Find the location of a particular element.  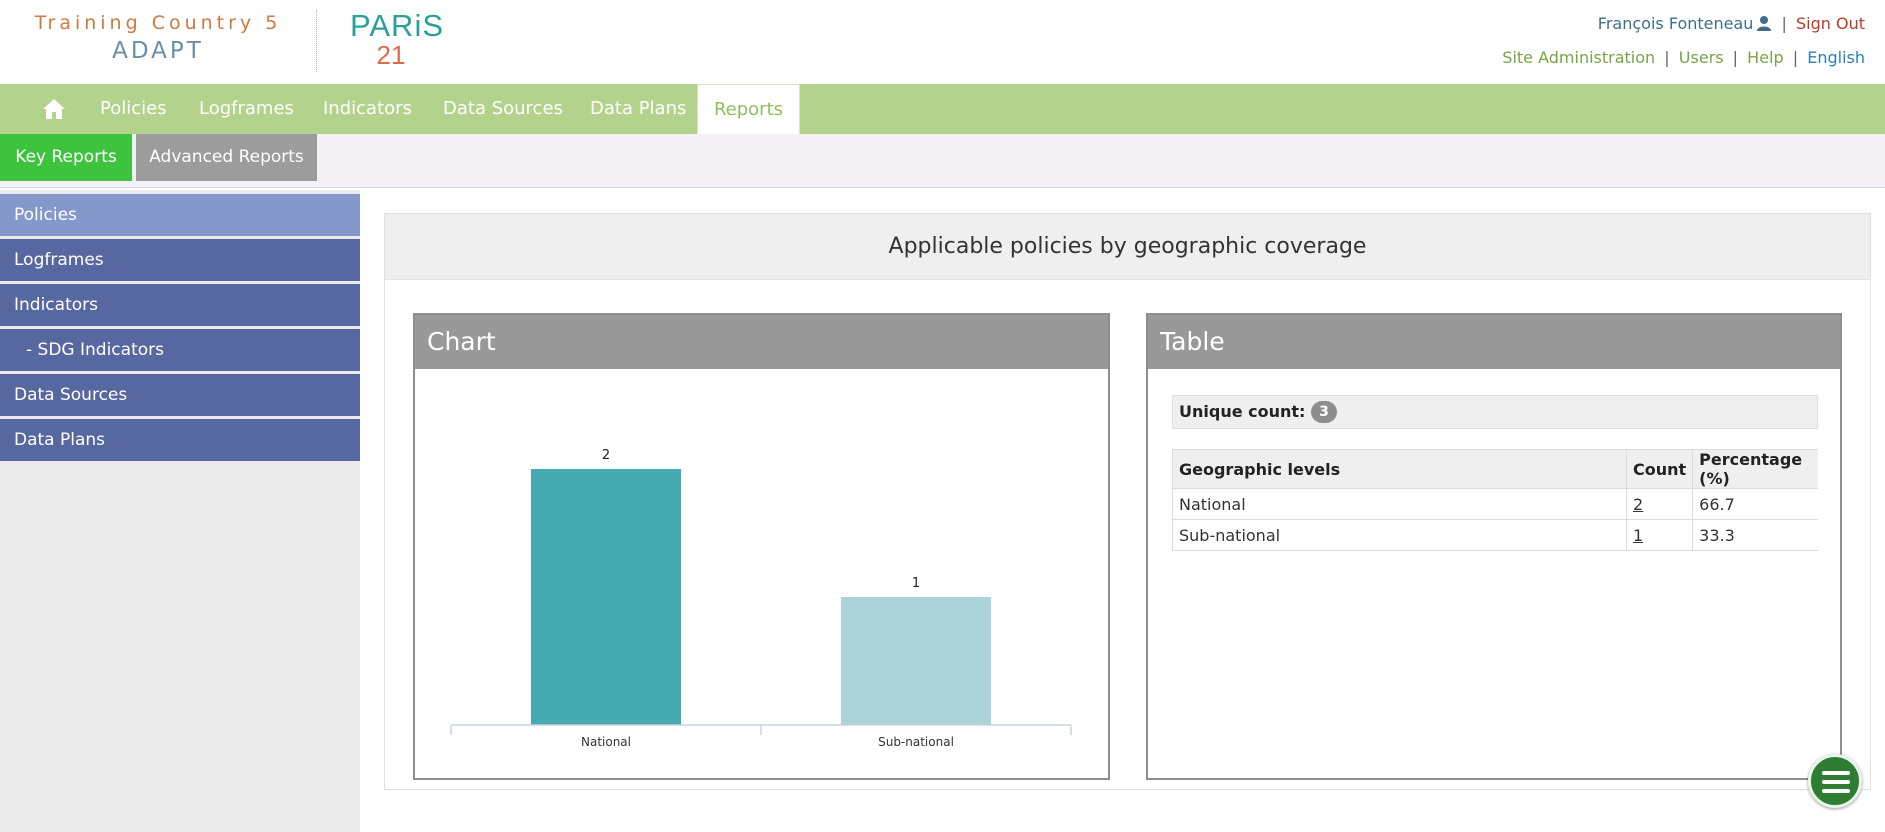

cell-level: National is located at coordinates (1399, 504).